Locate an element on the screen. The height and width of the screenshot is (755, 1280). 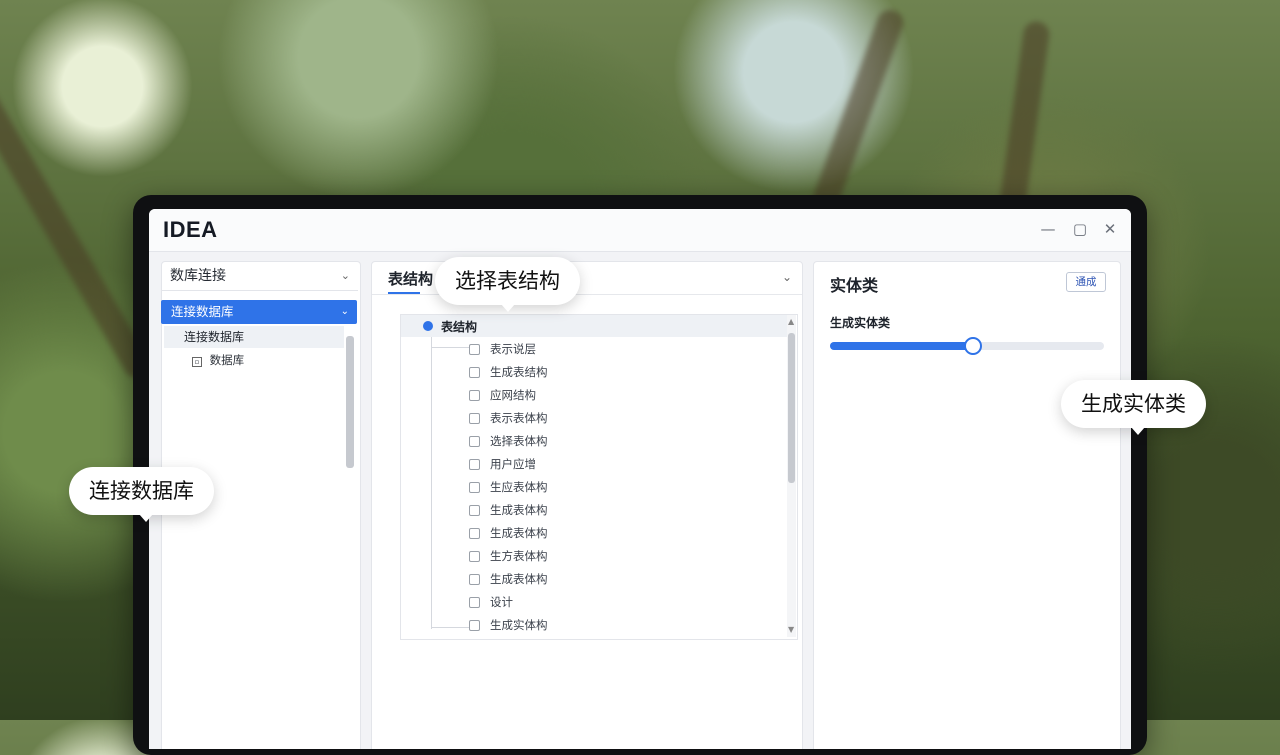
connection-select-value: 数库连接 is located at coordinates (198, 276).